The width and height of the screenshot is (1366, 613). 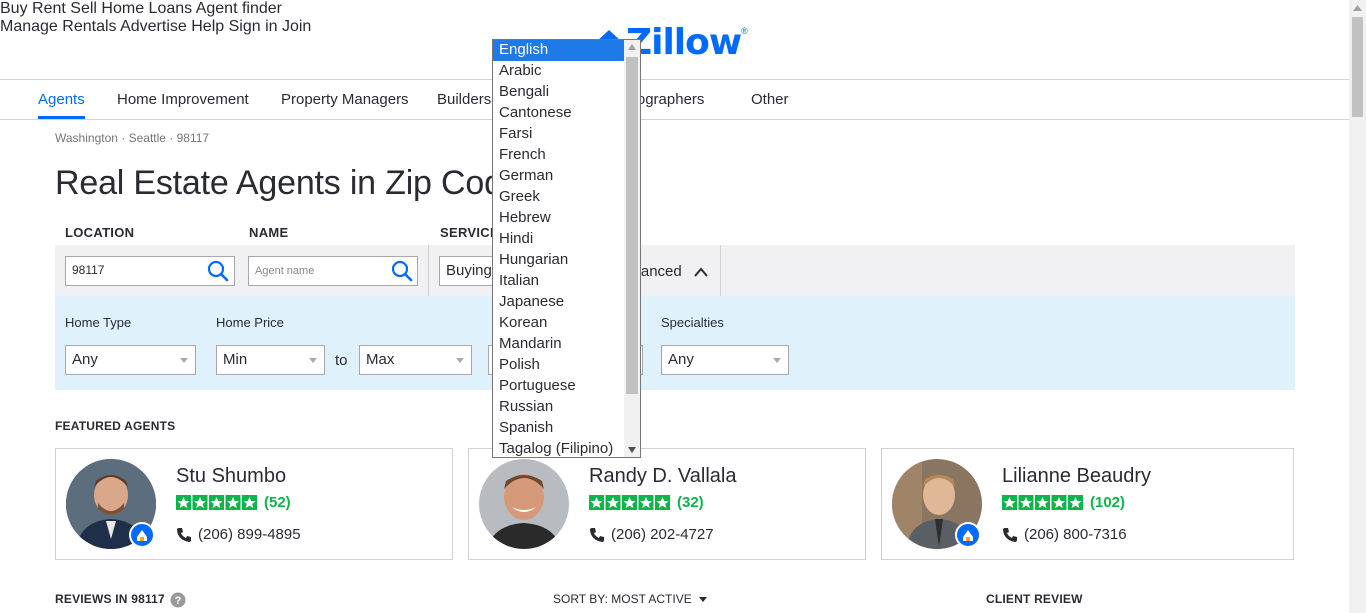 What do you see at coordinates (1357, 67) in the screenshot?
I see `page-scroll-thumb` at bounding box center [1357, 67].